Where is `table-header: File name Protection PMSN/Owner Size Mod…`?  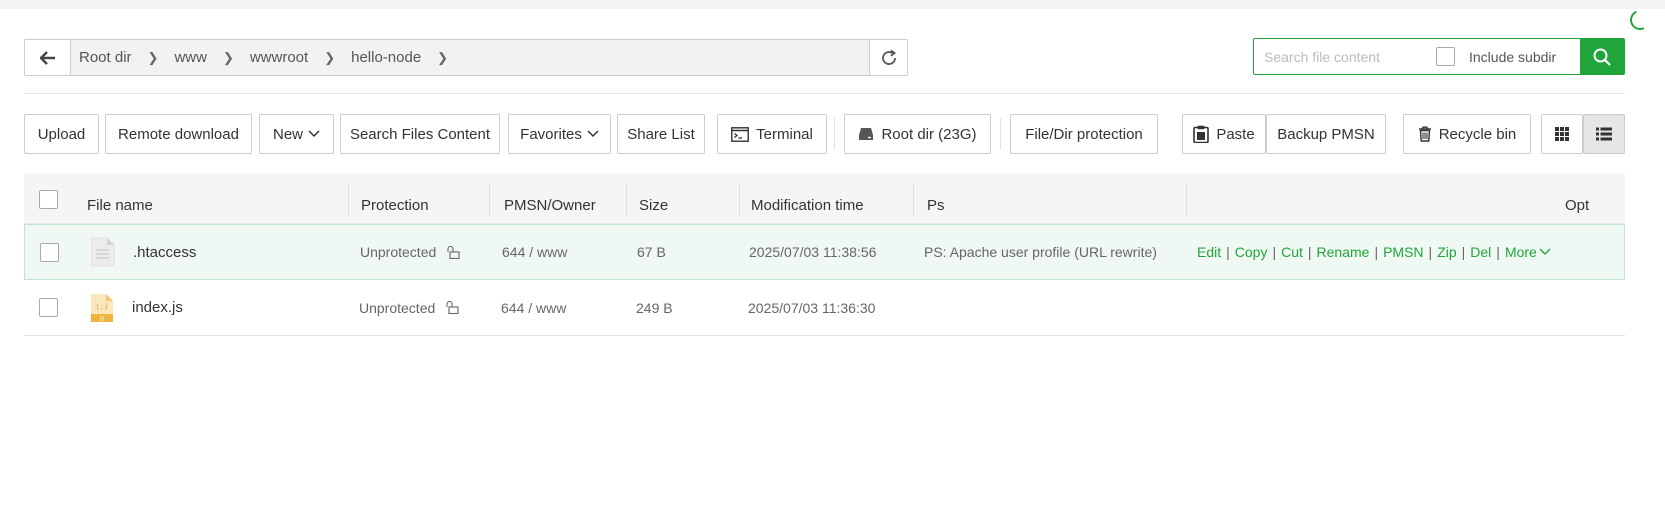 table-header: File name Protection PMSN/Owner Size Mod… is located at coordinates (824, 199).